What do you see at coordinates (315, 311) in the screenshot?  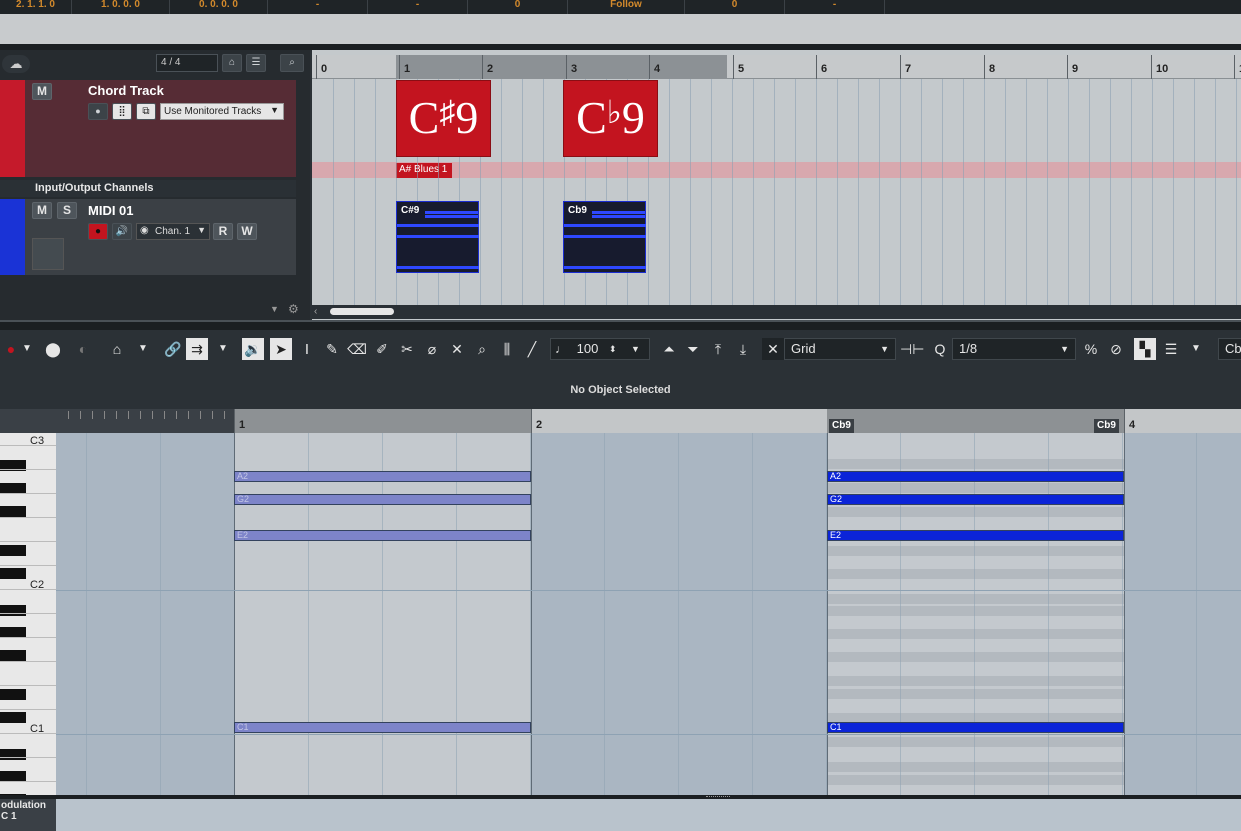 I see `scroll-left-icon: ‹` at bounding box center [315, 311].